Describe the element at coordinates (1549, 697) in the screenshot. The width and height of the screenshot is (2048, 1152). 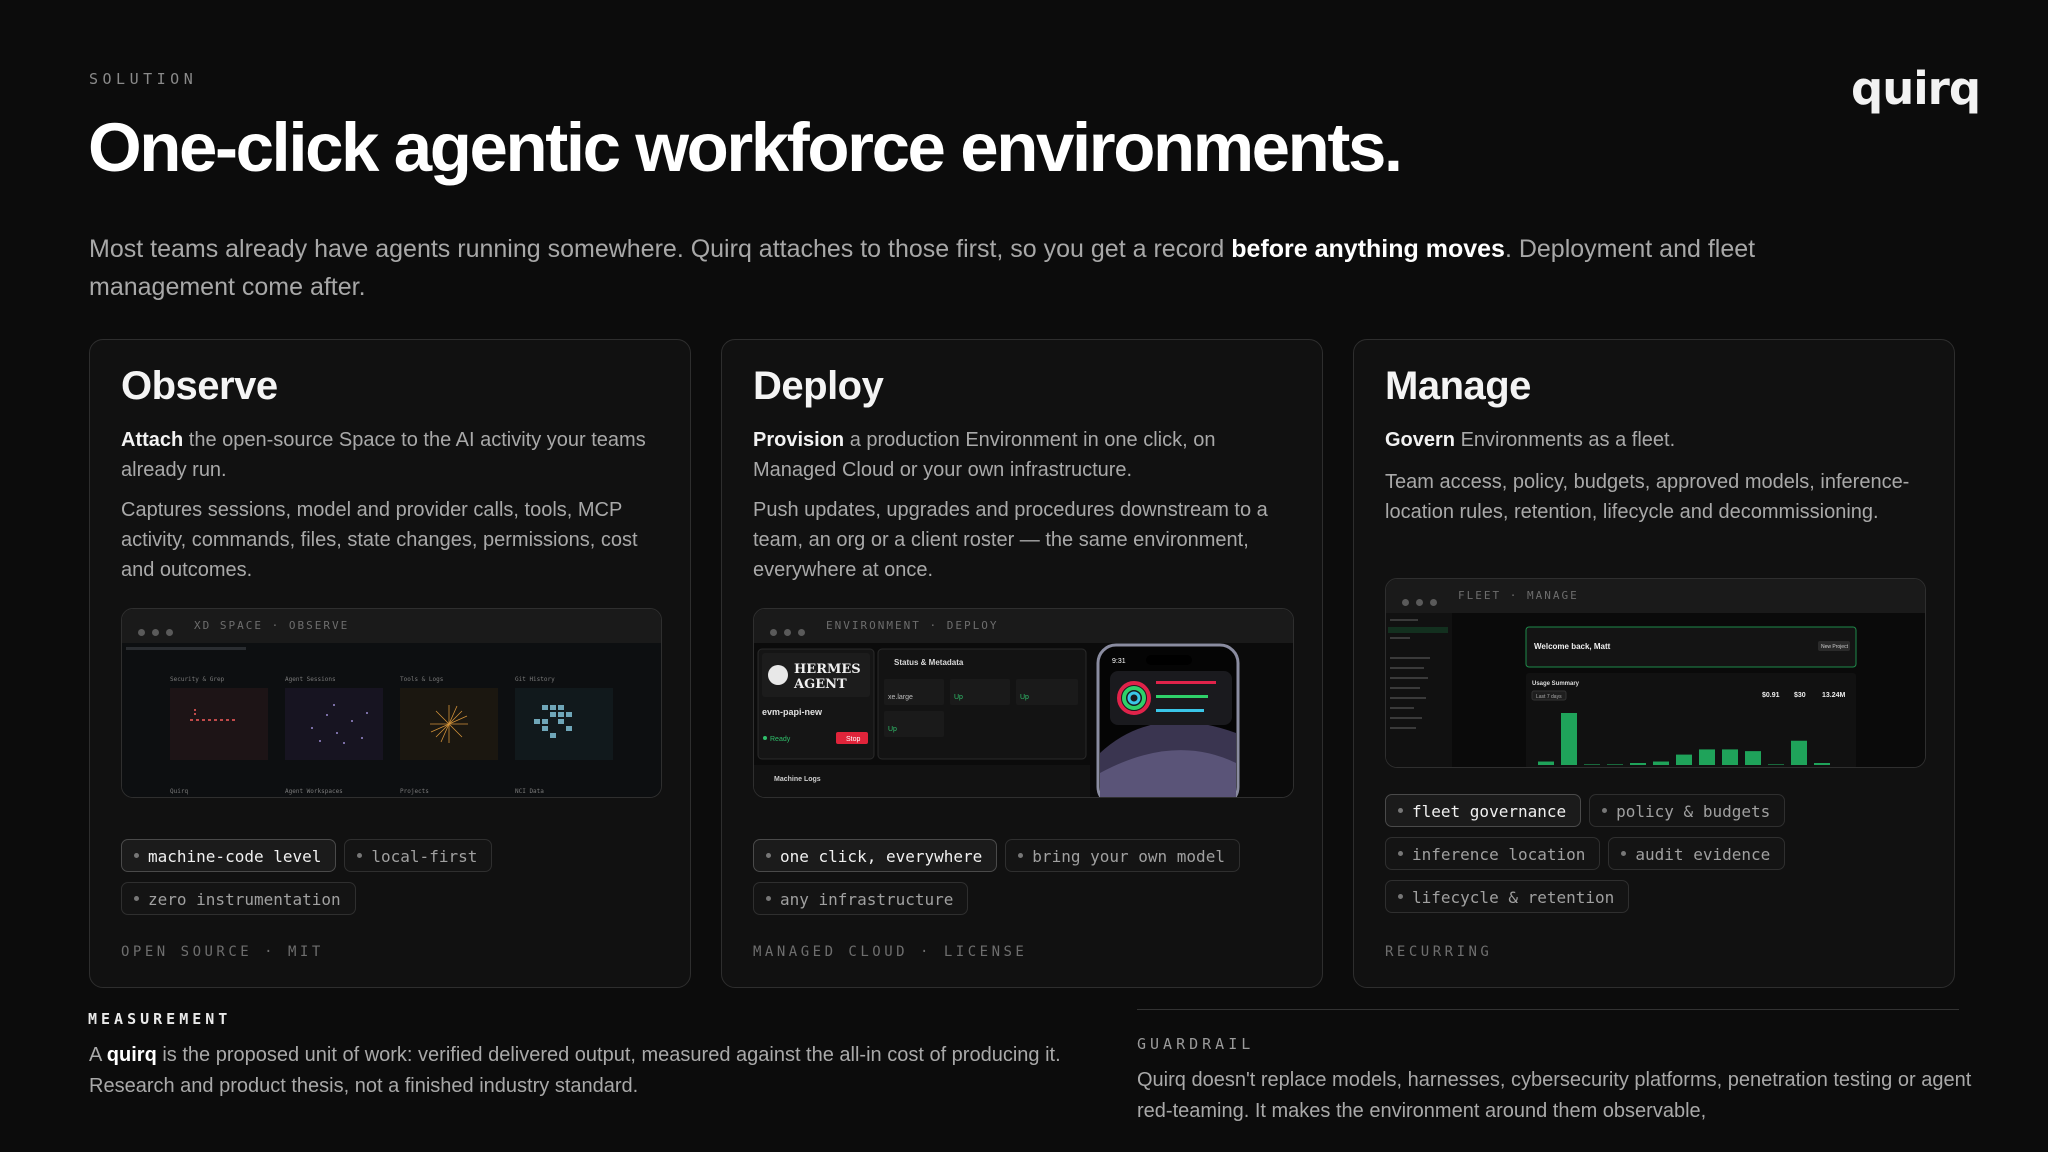
I see `usage-period: Last 7 days` at that location.